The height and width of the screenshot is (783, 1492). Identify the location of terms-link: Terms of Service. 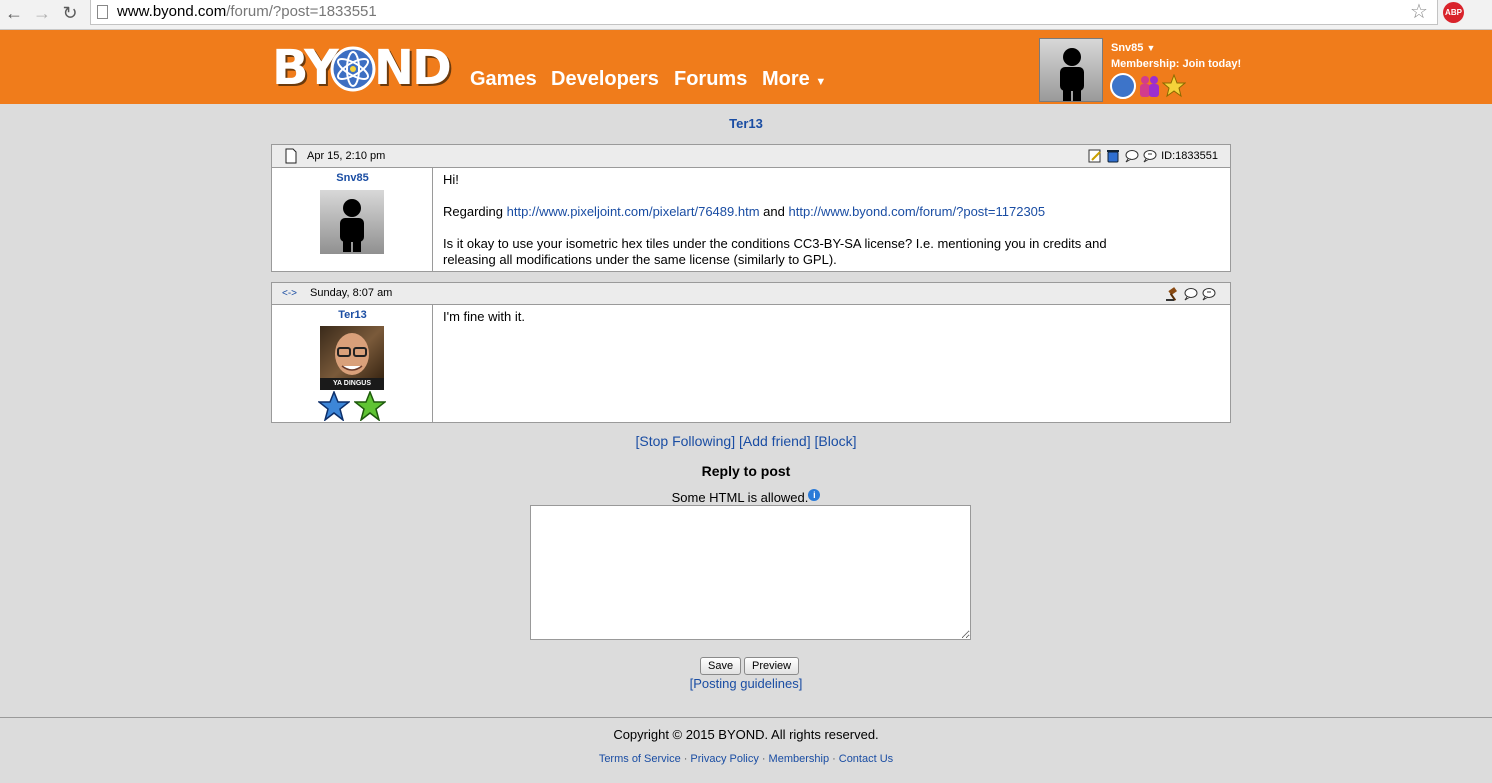
(640, 759).